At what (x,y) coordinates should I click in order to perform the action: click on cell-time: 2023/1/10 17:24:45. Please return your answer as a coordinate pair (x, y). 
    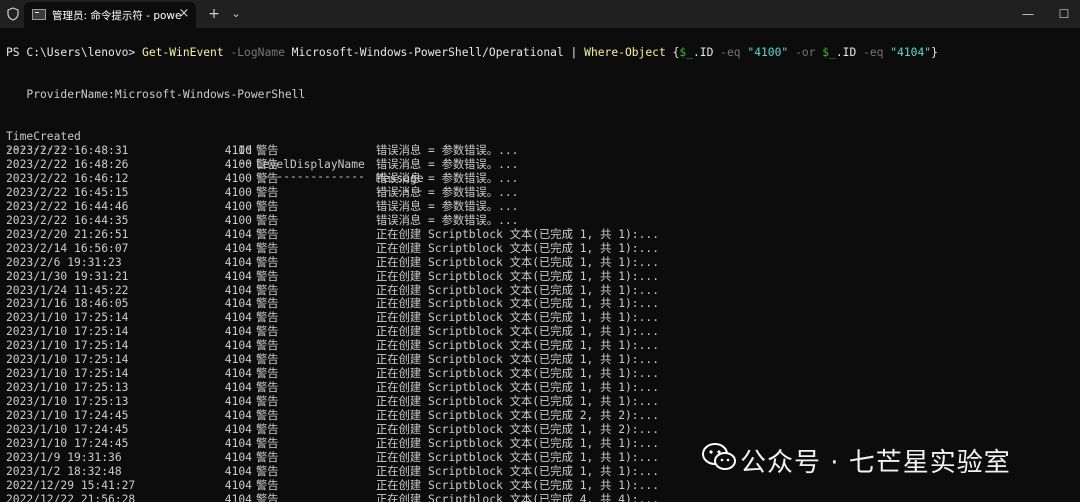
    Looking at the image, I should click on (67, 429).